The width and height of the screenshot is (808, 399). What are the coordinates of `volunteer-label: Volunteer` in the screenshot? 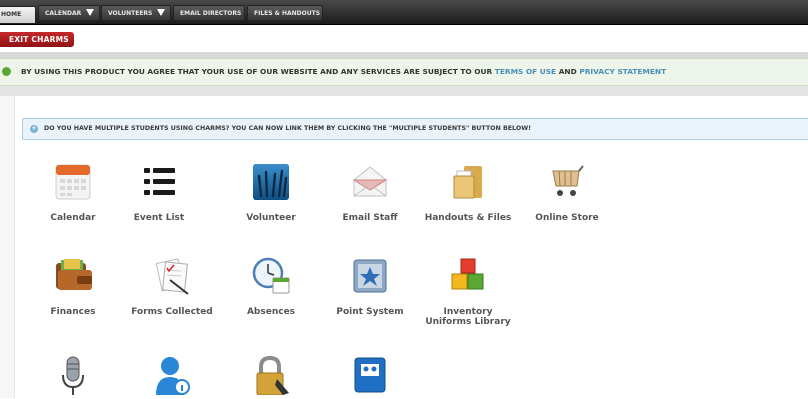 It's located at (271, 218).